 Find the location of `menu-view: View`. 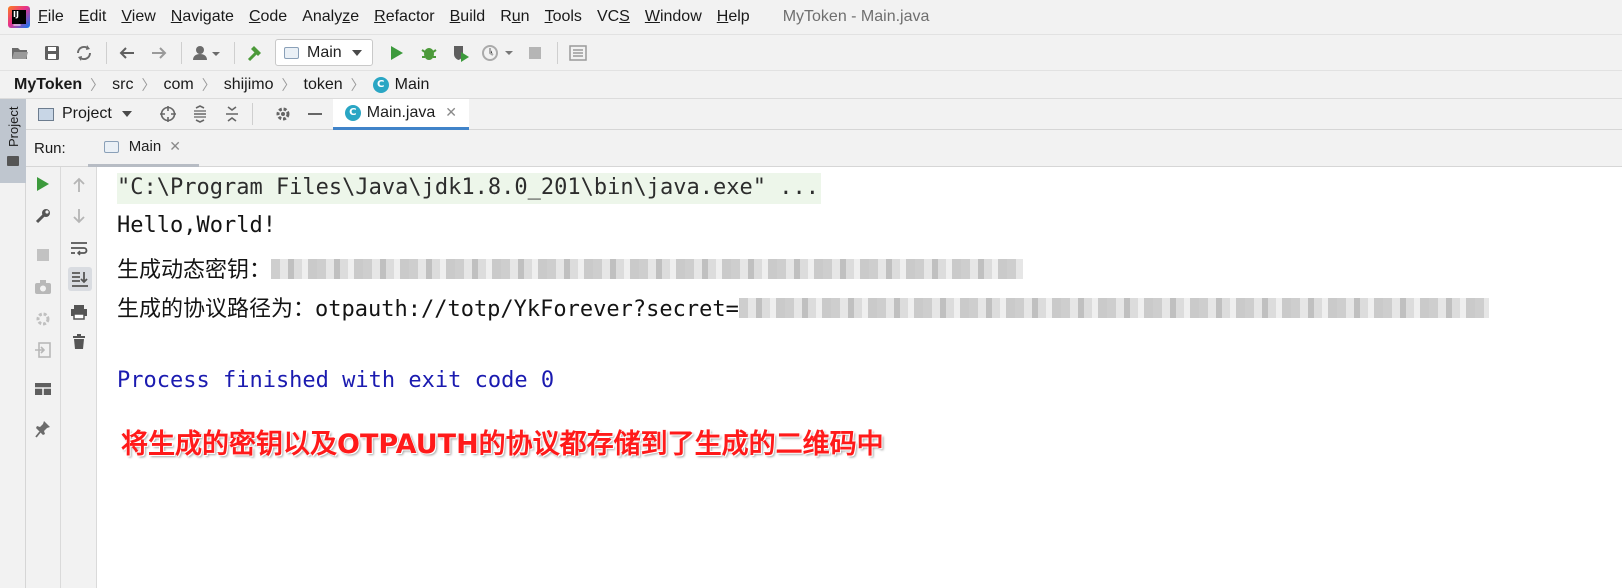

menu-view: View is located at coordinates (138, 17).